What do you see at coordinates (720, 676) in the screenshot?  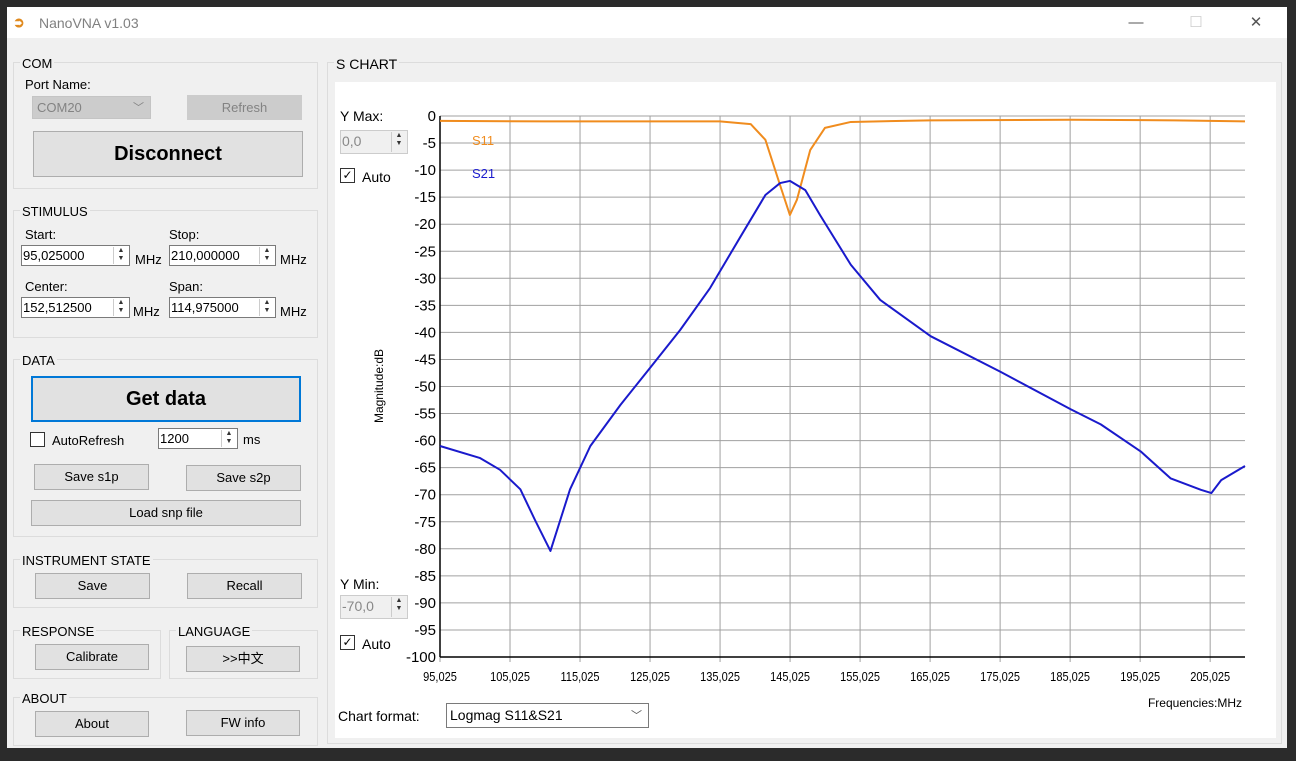 I see `x-tick-label: 135,025` at bounding box center [720, 676].